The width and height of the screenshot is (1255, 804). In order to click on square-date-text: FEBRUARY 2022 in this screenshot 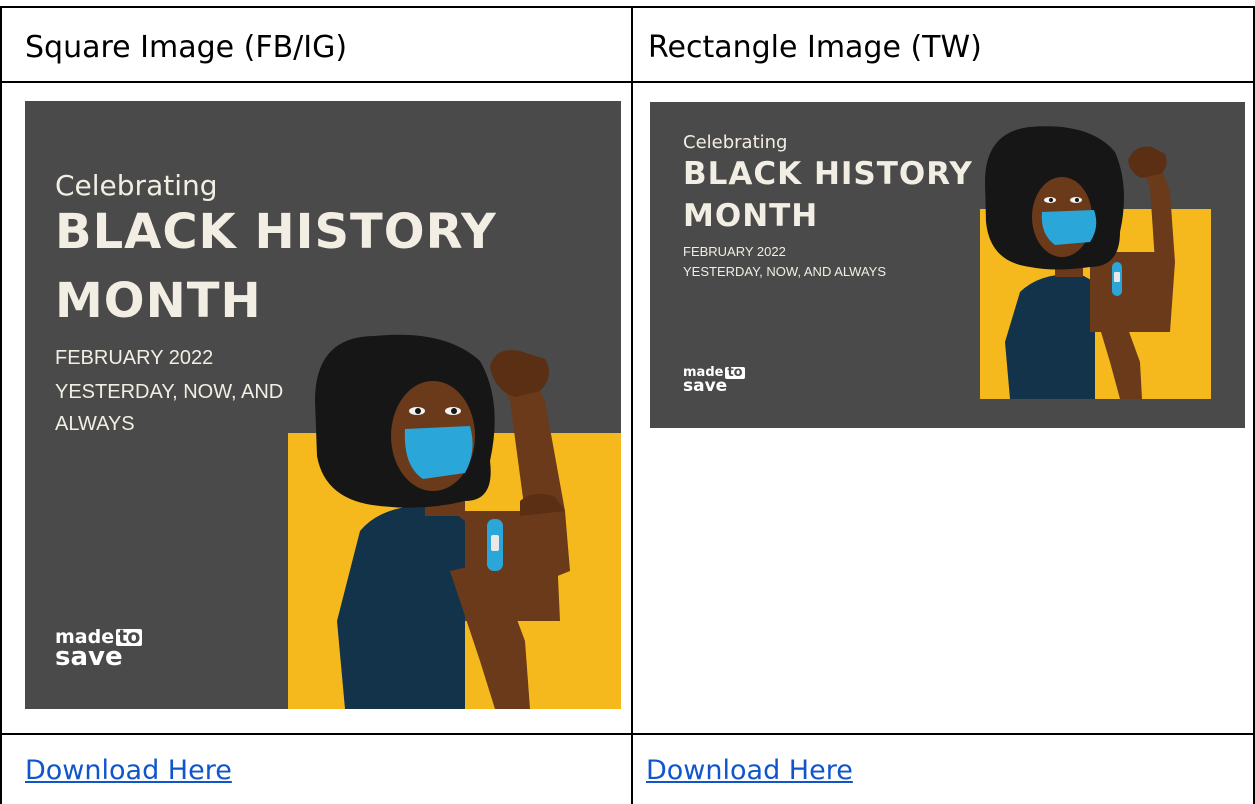, I will do `click(134, 358)`.